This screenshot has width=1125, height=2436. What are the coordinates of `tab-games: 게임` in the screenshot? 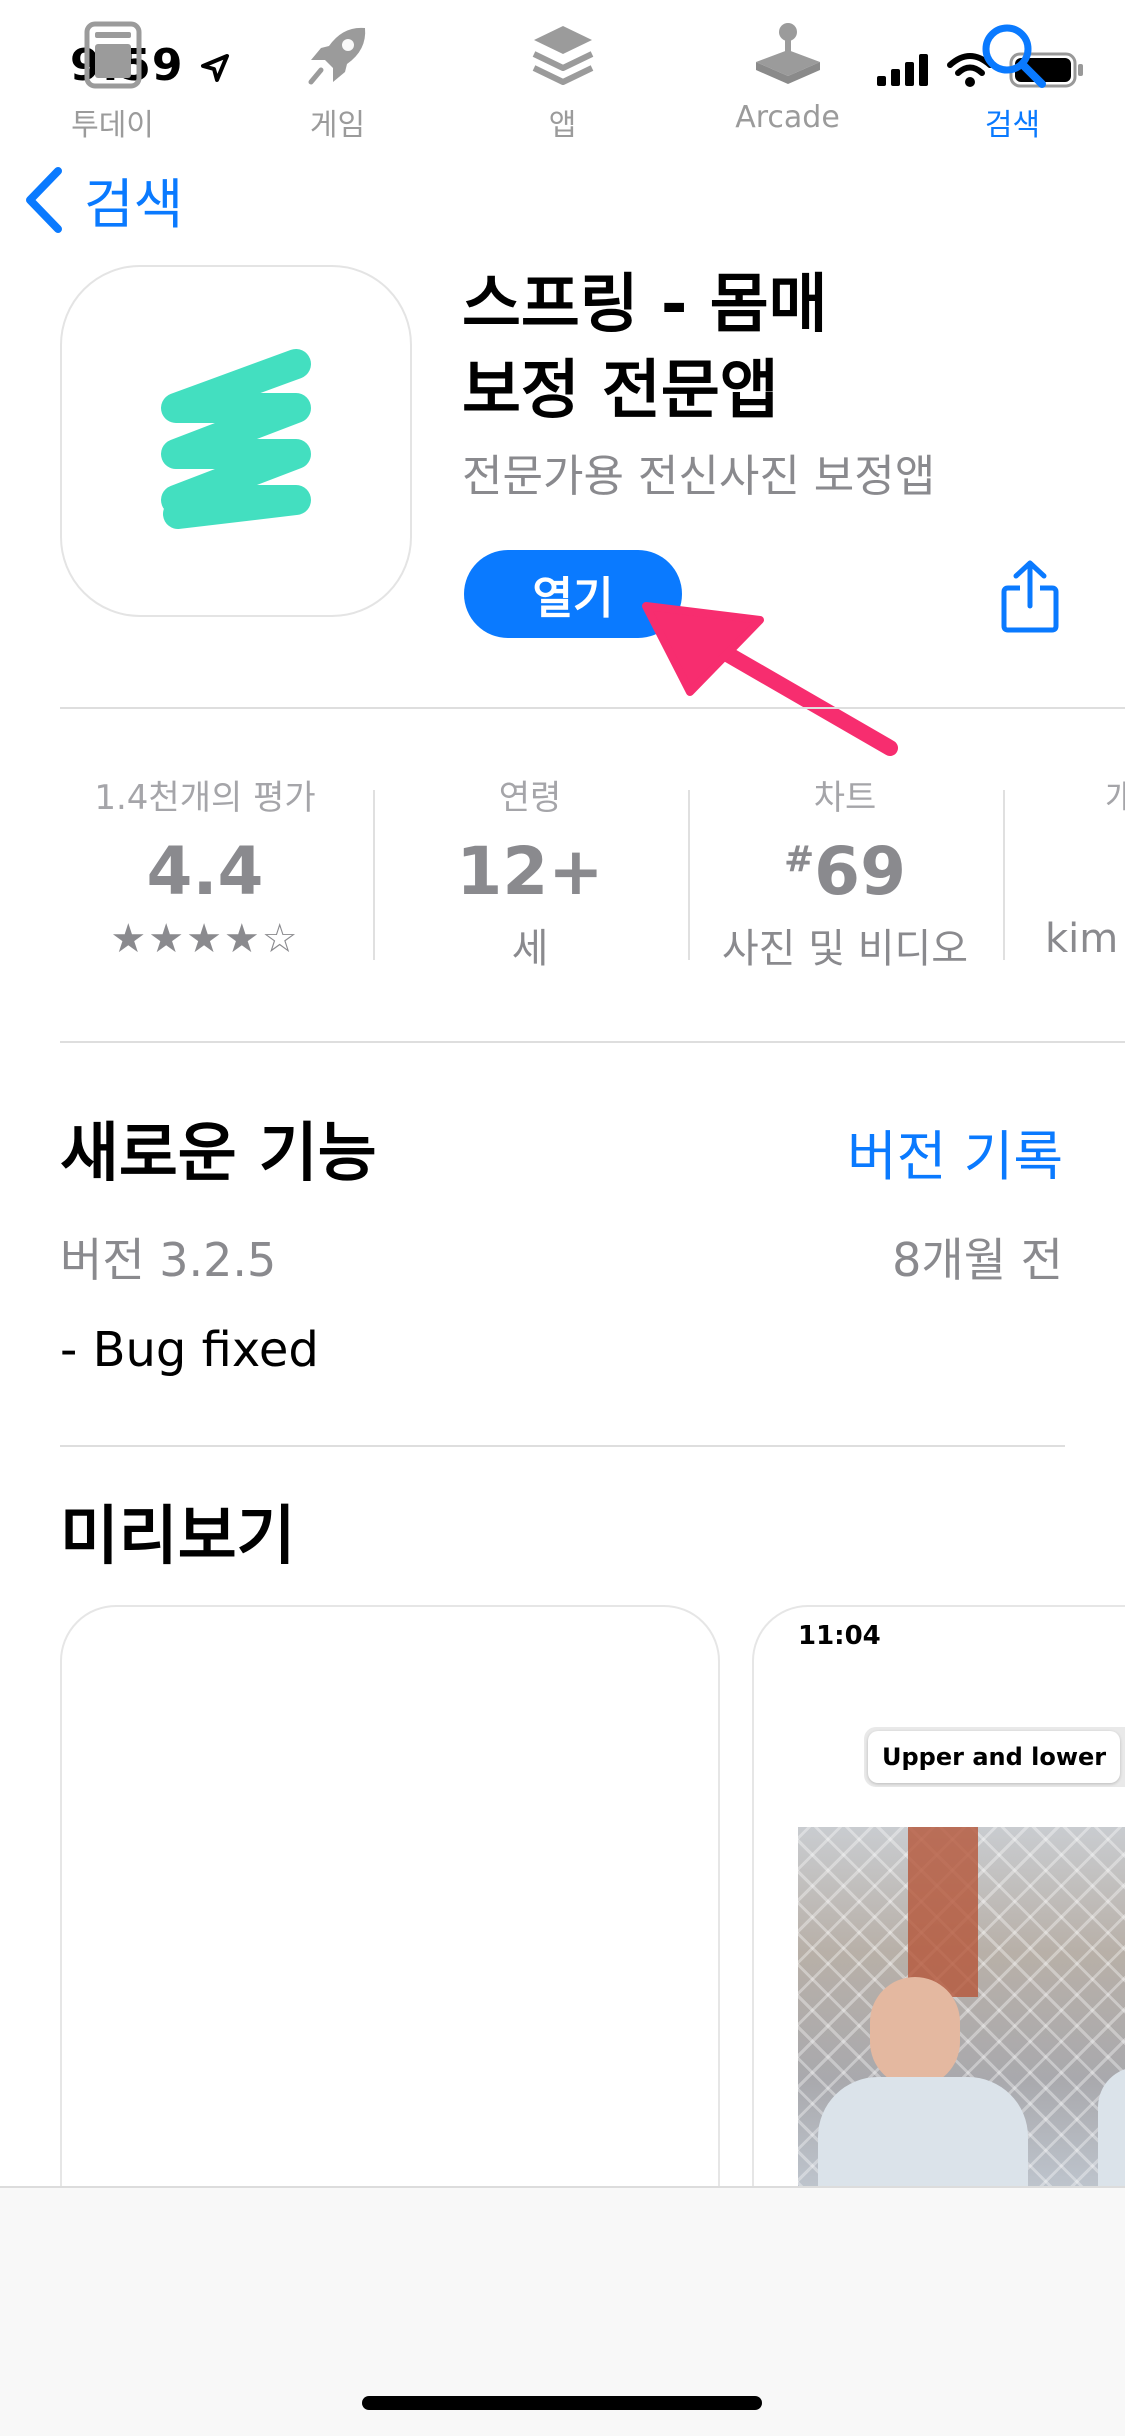 It's located at (337, 82).